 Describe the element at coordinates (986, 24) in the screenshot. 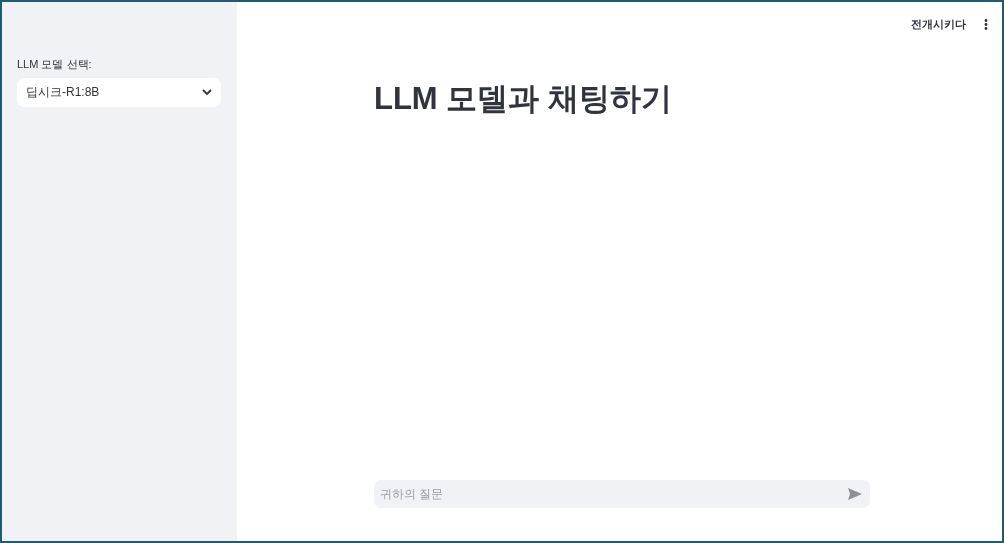

I see `more-options-icon` at that location.